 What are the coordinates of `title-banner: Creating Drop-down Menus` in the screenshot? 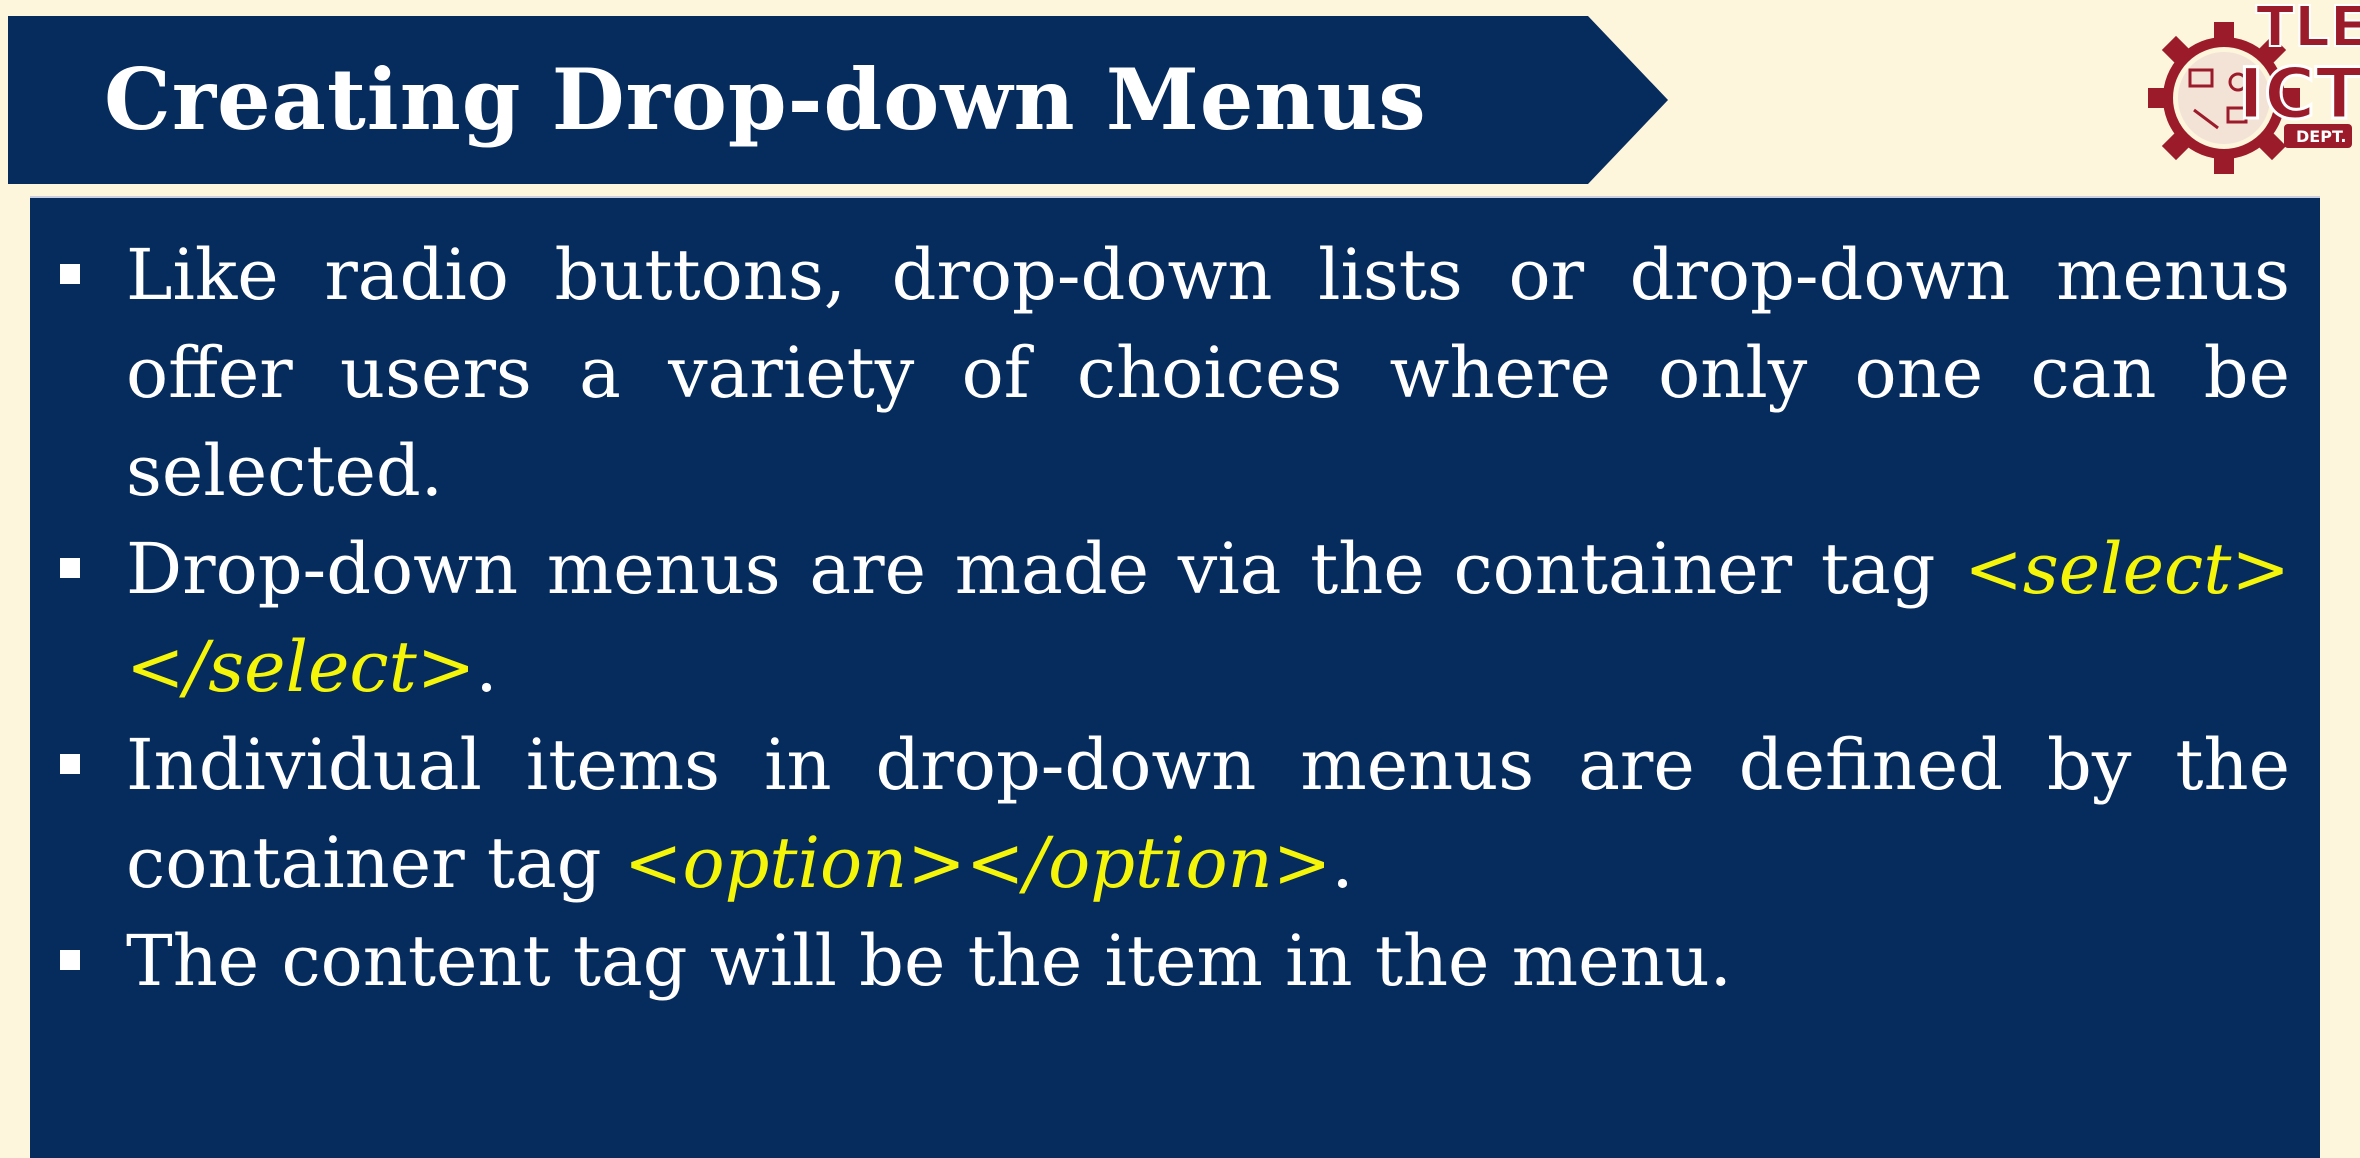 It's located at (839, 100).